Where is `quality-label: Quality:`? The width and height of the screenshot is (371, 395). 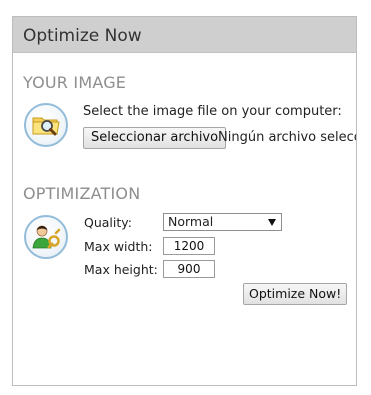
quality-label: Quality: is located at coordinates (108, 222).